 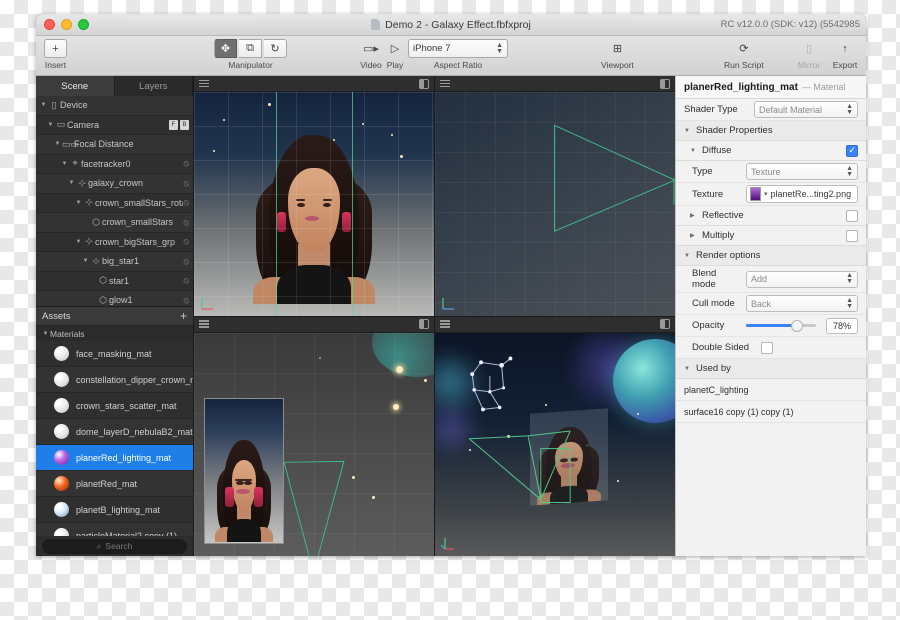 I want to click on tree-row-camera: ▼ ▭ Camera F B, so click(x=114, y=125).